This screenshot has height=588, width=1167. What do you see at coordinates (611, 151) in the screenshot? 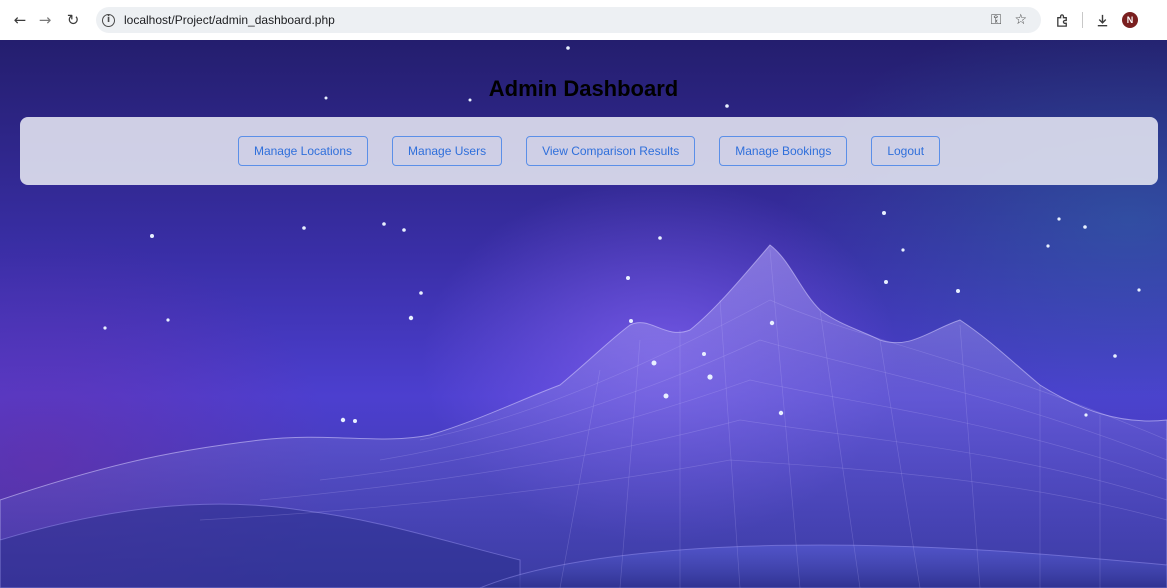
I see `view-comparison-results-button: View Comparison Results` at bounding box center [611, 151].